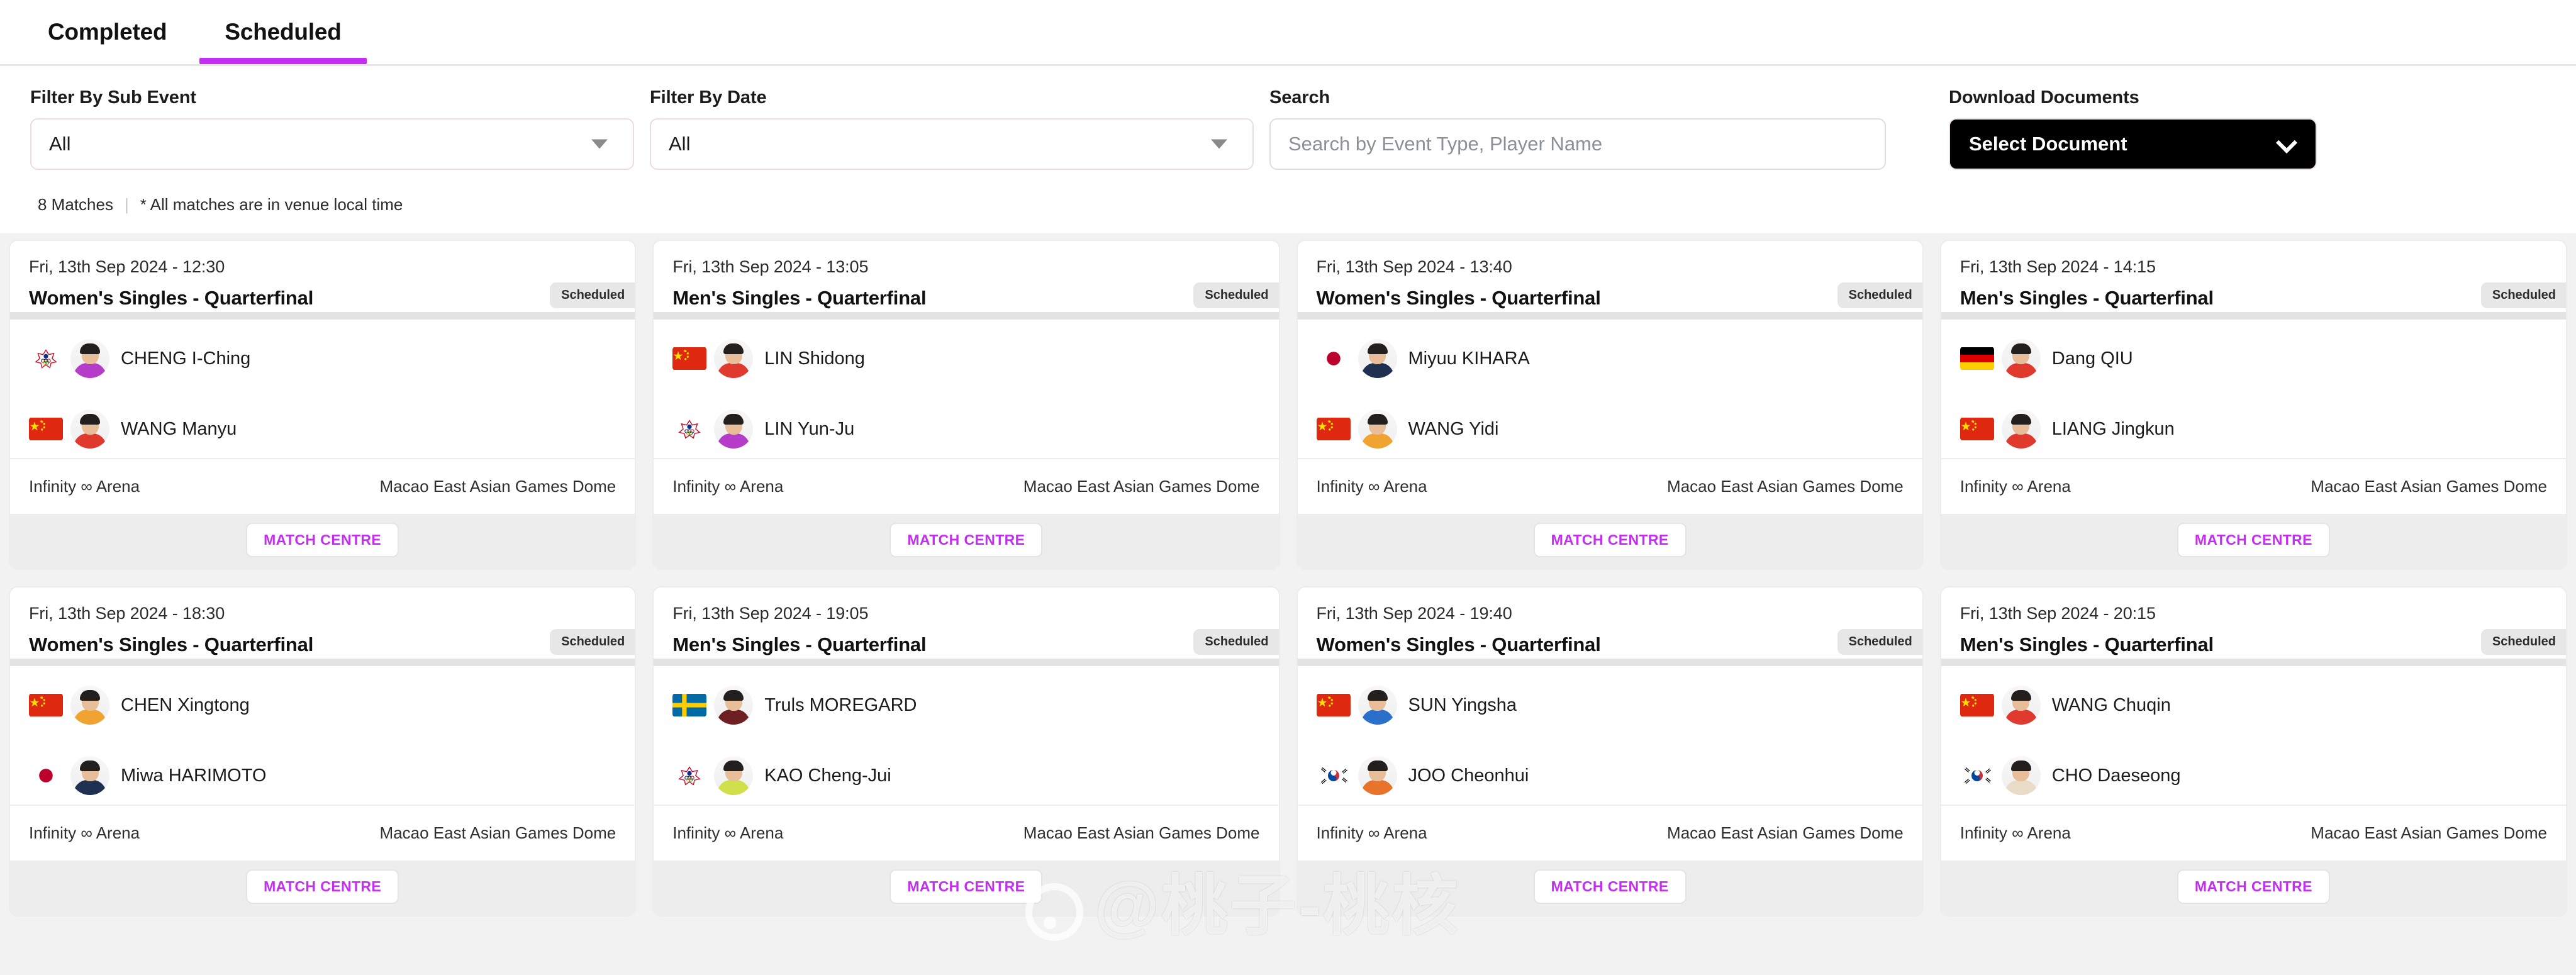 The image size is (2576, 975). Describe the element at coordinates (194, 775) in the screenshot. I see `player-name: Miwa HARIMOTO` at that location.